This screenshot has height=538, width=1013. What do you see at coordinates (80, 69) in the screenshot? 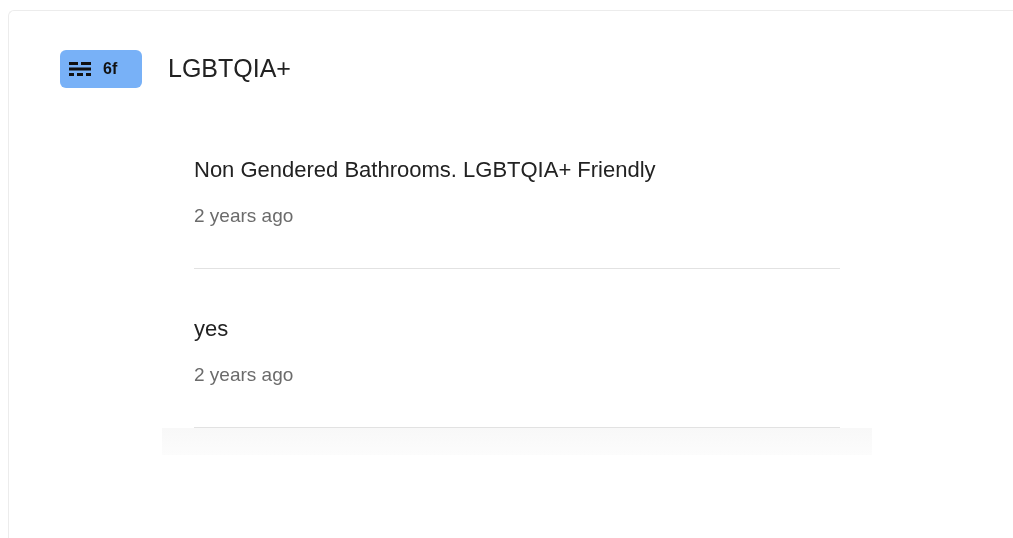
I see `lines-icon` at bounding box center [80, 69].